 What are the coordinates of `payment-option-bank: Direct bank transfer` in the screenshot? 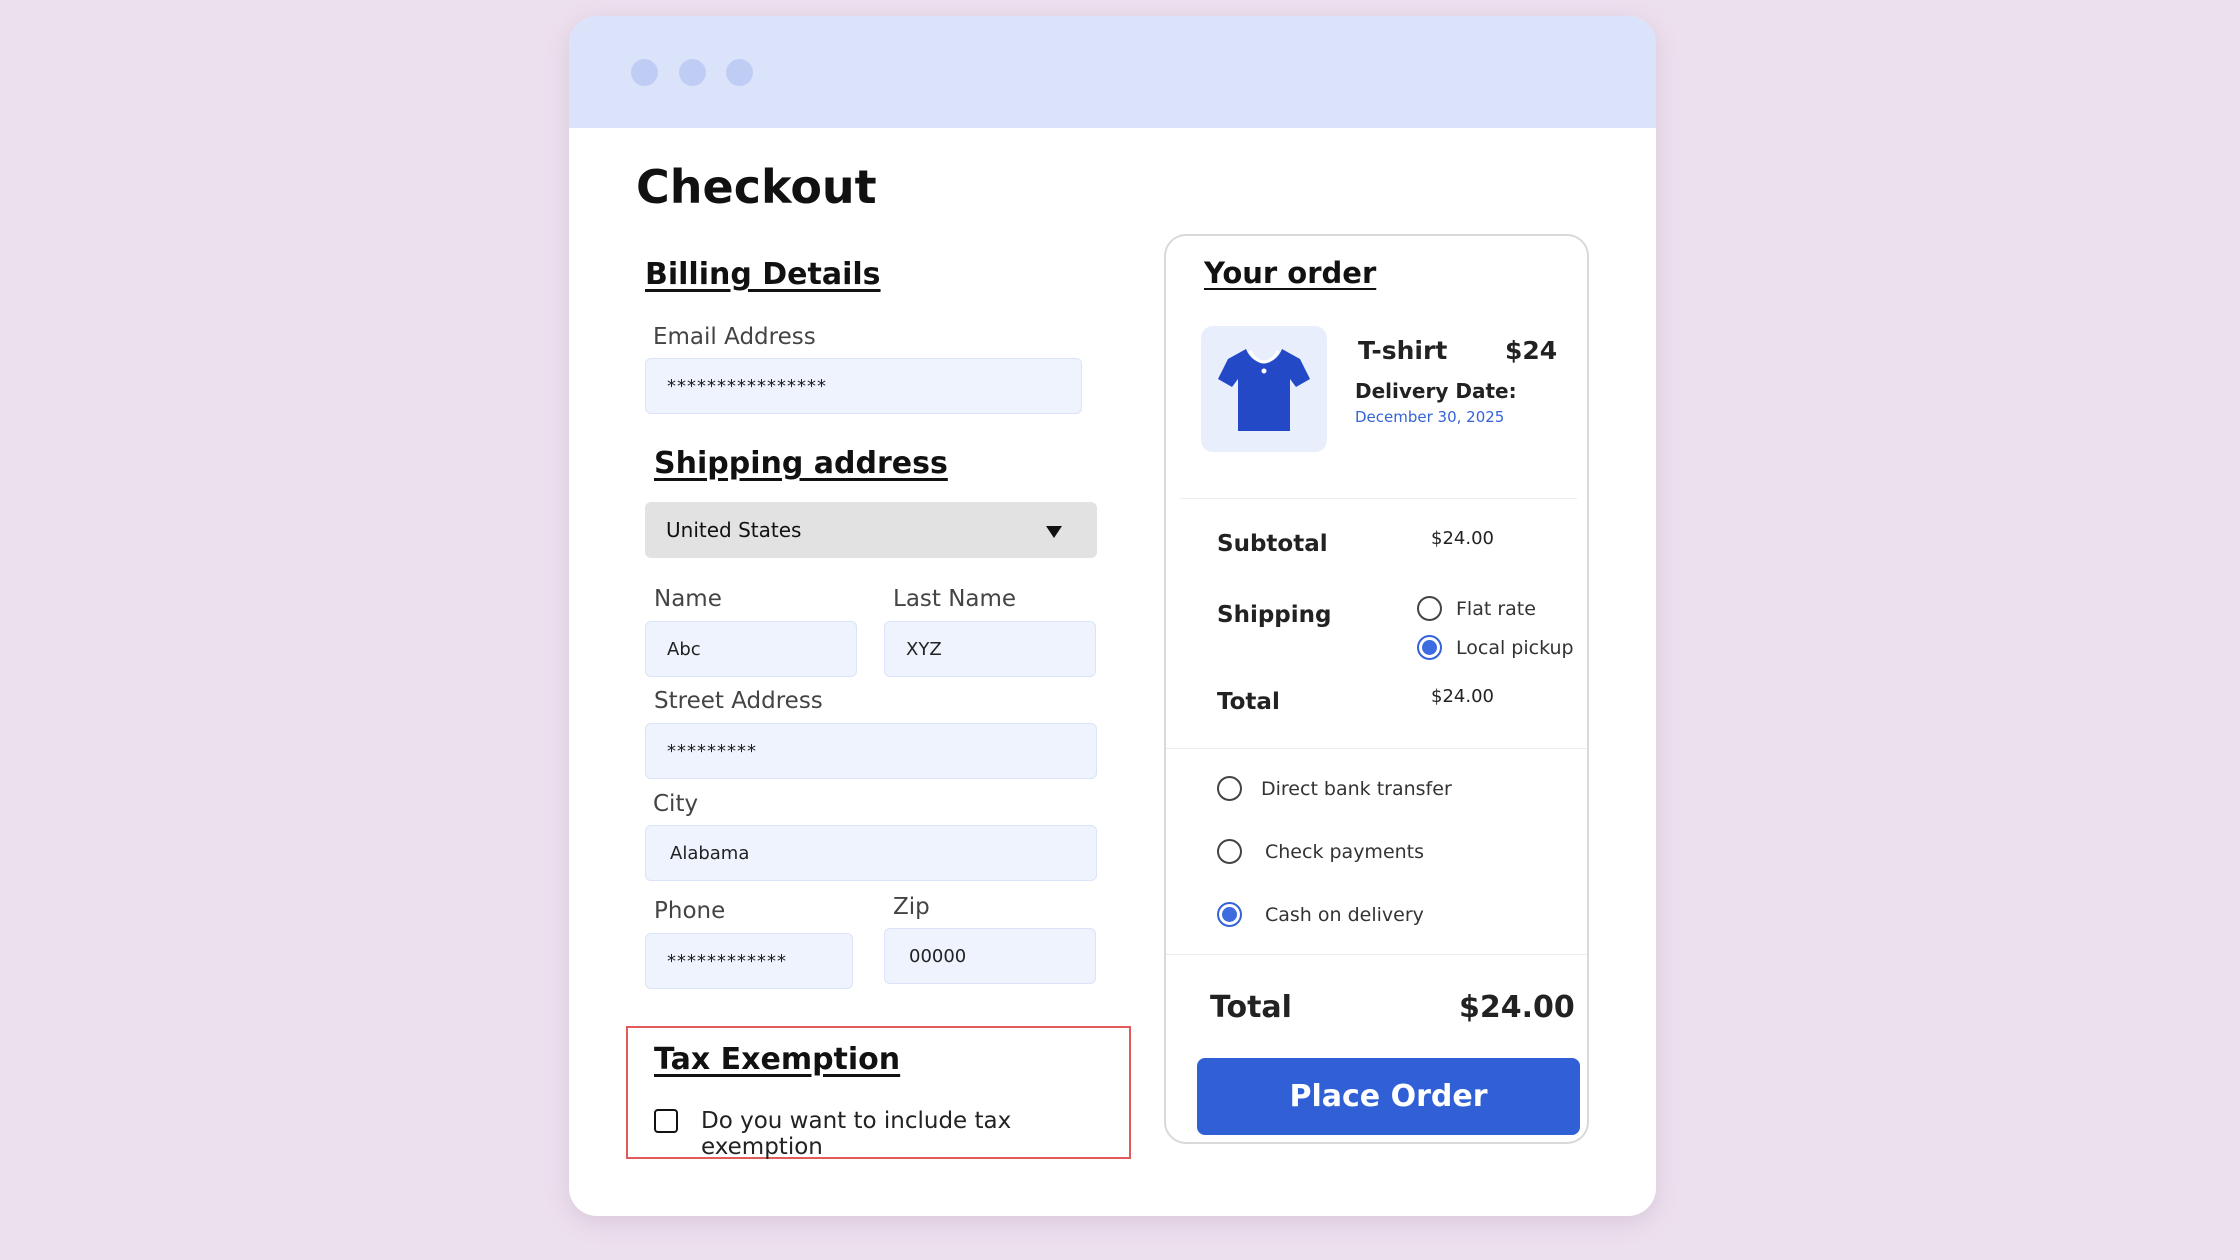 It's located at (1334, 788).